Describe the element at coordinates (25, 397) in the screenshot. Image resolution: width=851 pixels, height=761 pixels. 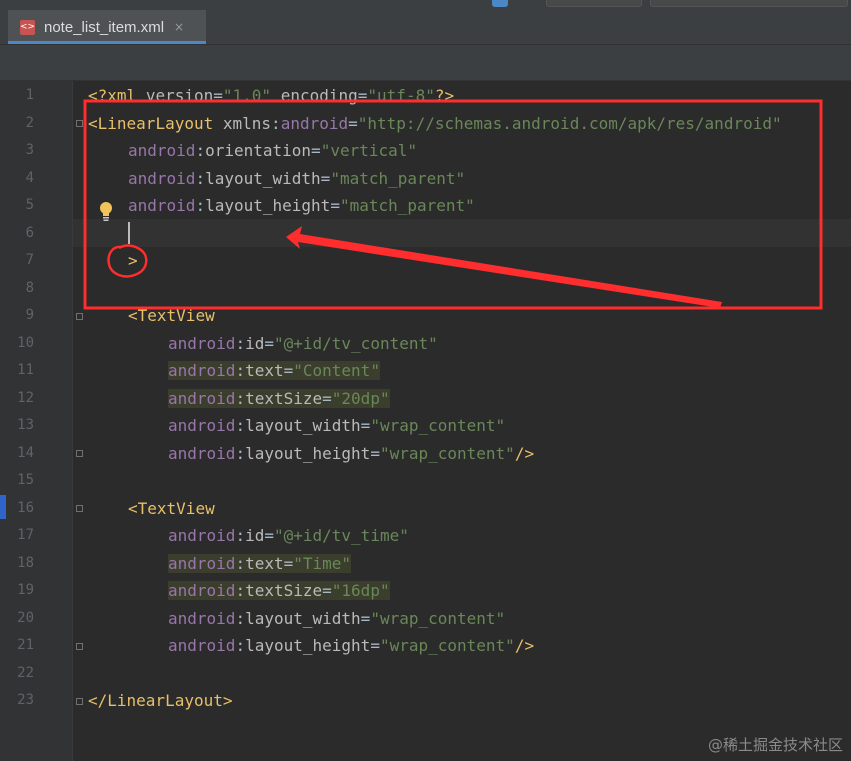
I see `line-number: 12` at that location.